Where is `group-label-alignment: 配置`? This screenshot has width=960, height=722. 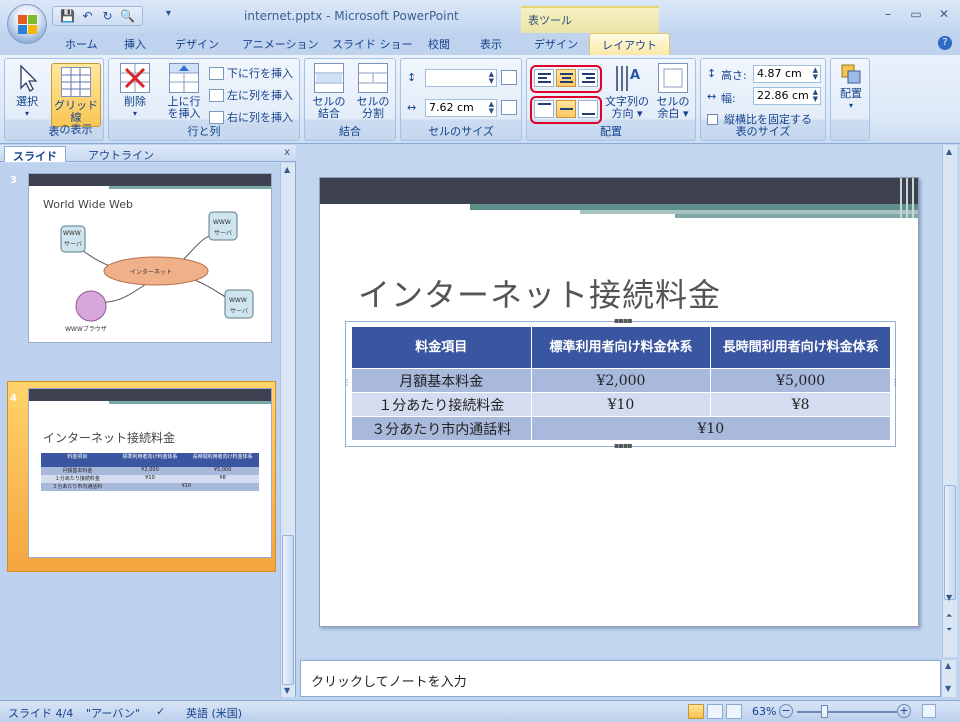
group-label-alignment: 配置 is located at coordinates (611, 131).